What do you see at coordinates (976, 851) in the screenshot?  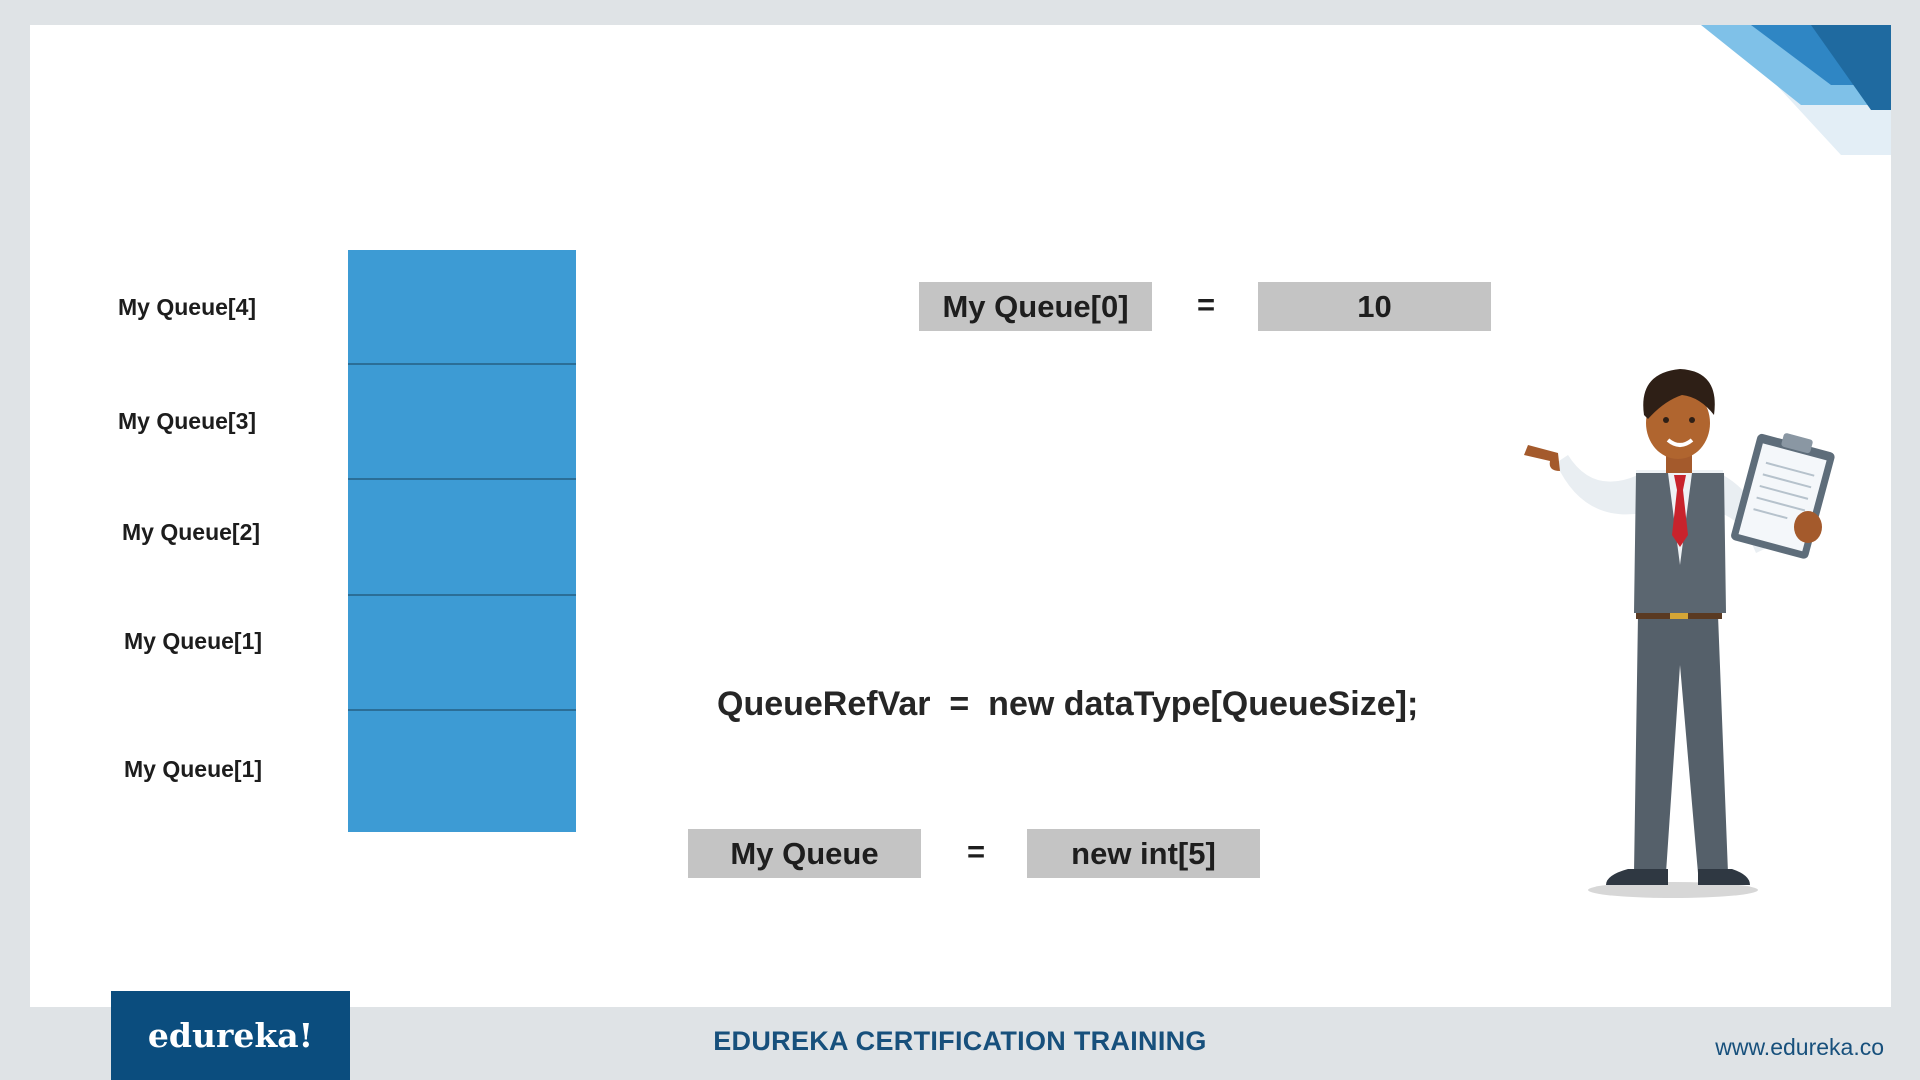 I see `declaration-equals: =` at bounding box center [976, 851].